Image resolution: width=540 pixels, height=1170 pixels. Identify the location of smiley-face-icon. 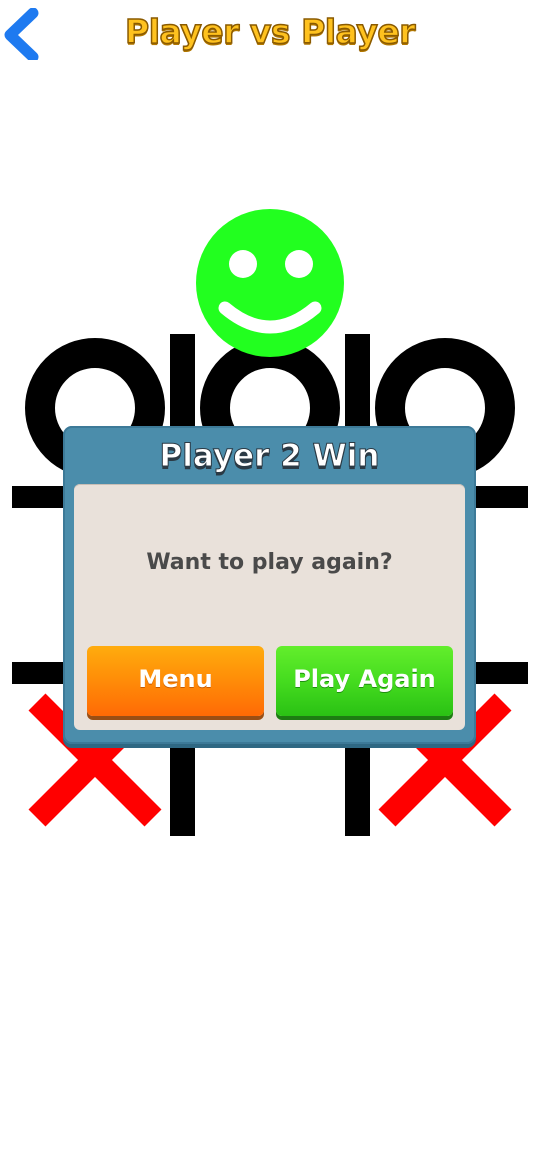
(270, 283).